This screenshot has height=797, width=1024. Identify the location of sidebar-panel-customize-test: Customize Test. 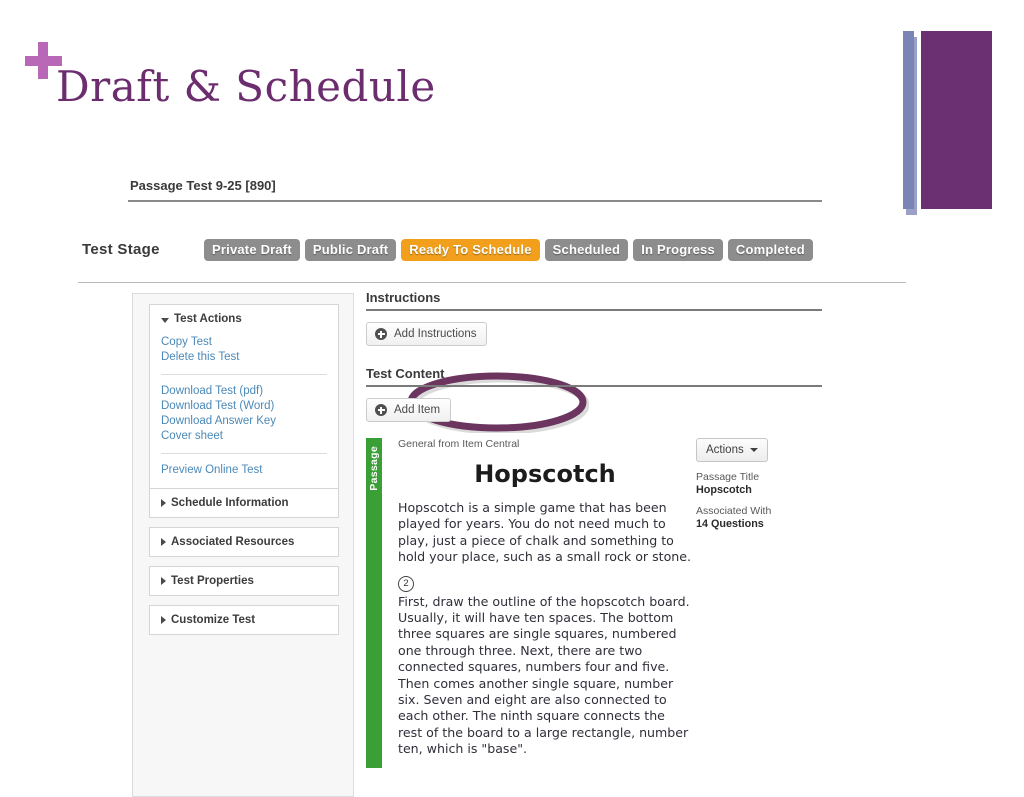
(244, 620).